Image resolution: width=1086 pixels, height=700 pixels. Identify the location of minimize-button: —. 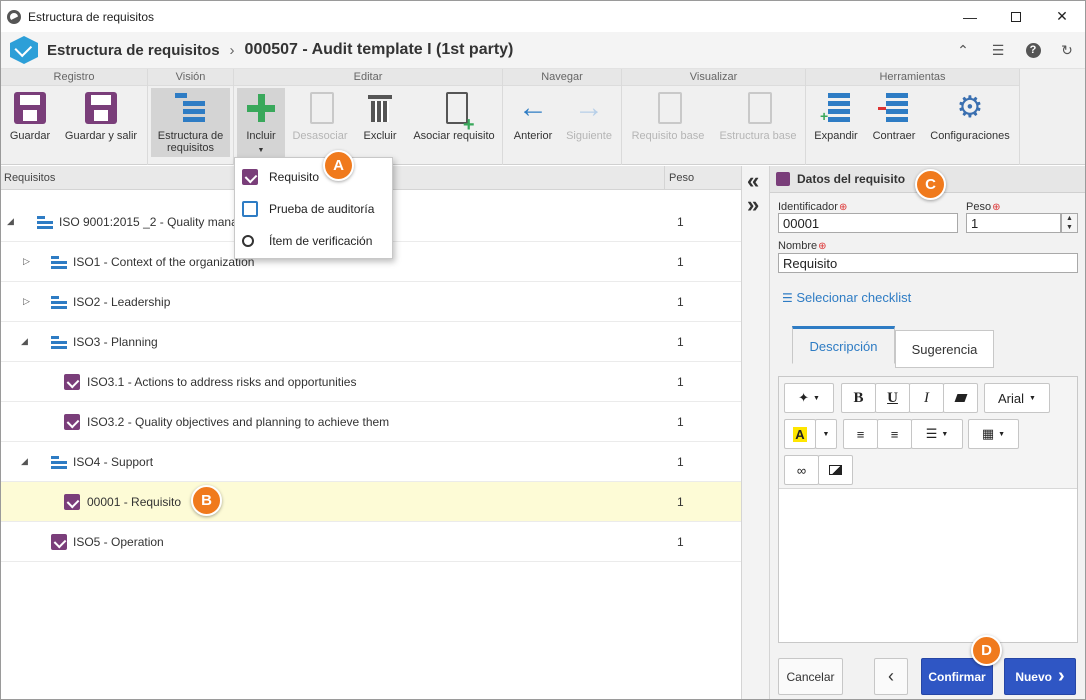
(970, 16).